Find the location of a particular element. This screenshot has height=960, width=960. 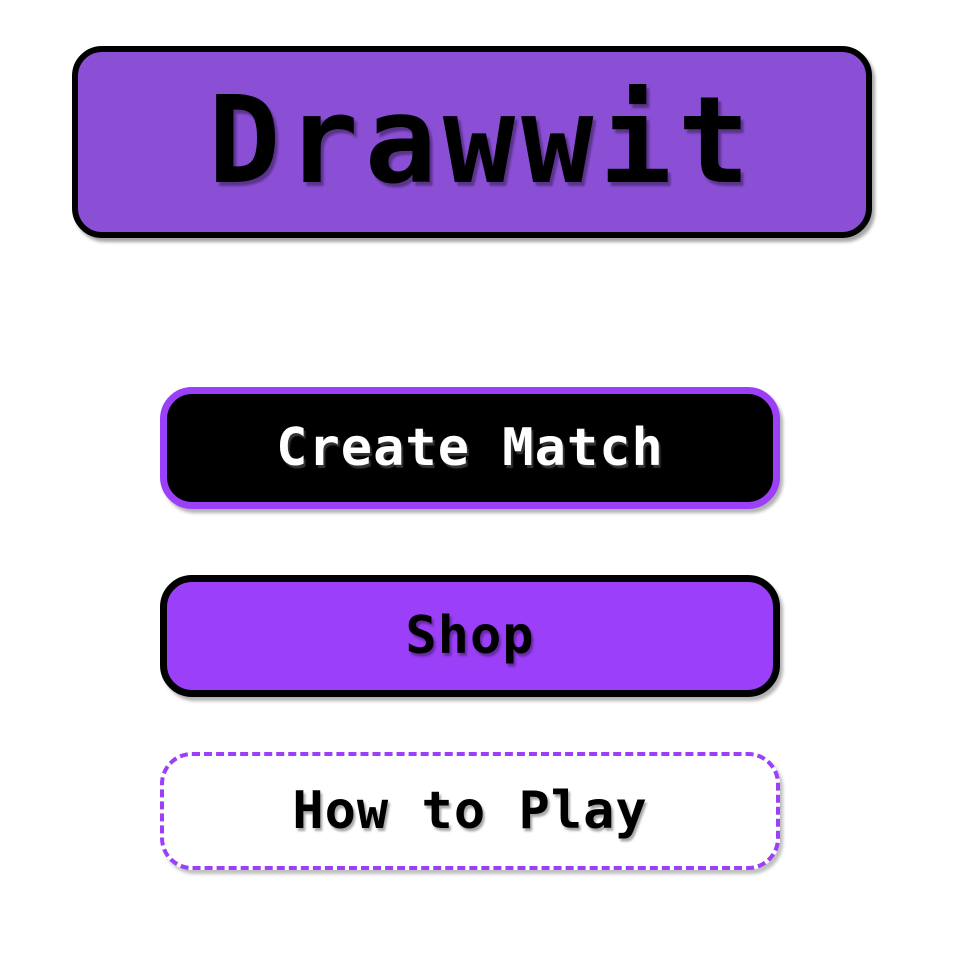

shop-button: Shop is located at coordinates (470, 636).